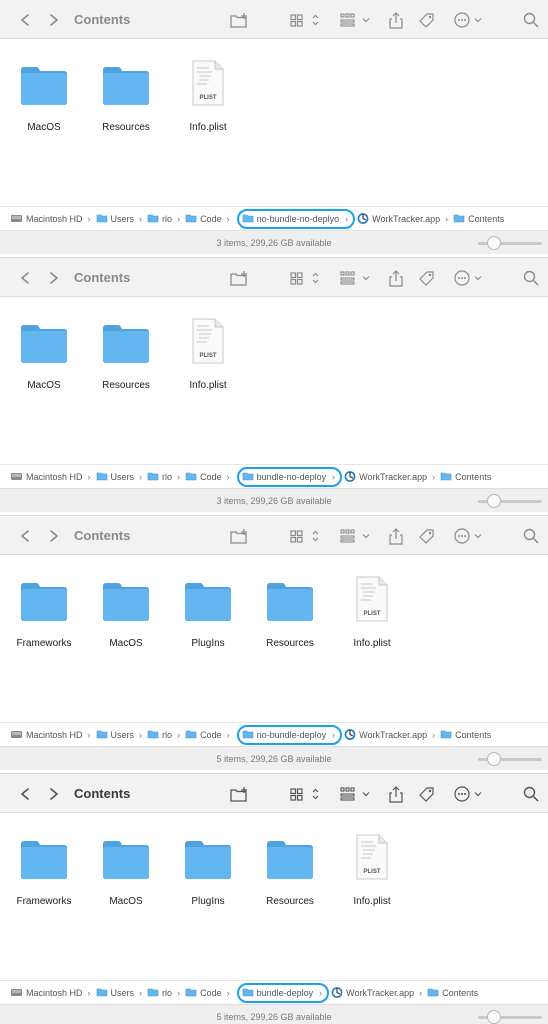 Image resolution: width=548 pixels, height=1024 pixels. Describe the element at coordinates (290, 219) in the screenshot. I see `path-segment: no-bundle-no-deplyo` at that location.